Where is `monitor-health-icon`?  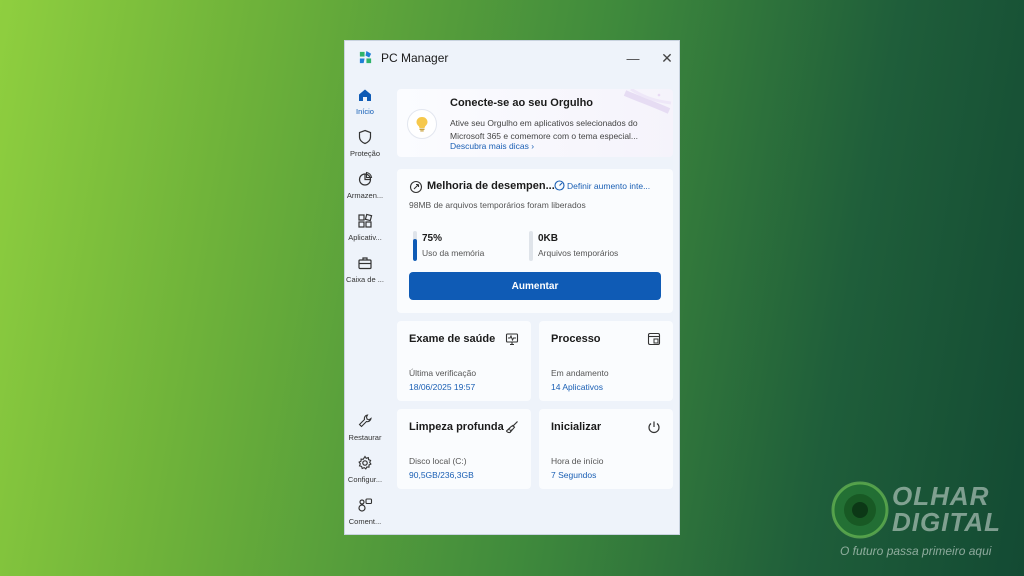 monitor-health-icon is located at coordinates (512, 339).